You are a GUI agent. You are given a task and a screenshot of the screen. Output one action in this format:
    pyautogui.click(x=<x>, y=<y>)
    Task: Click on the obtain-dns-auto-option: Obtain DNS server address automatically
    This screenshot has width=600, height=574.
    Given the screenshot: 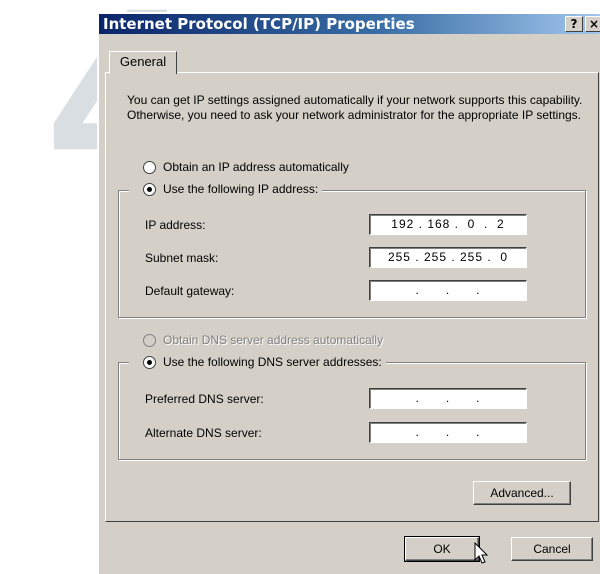 What is the action you would take?
    pyautogui.click(x=265, y=340)
    